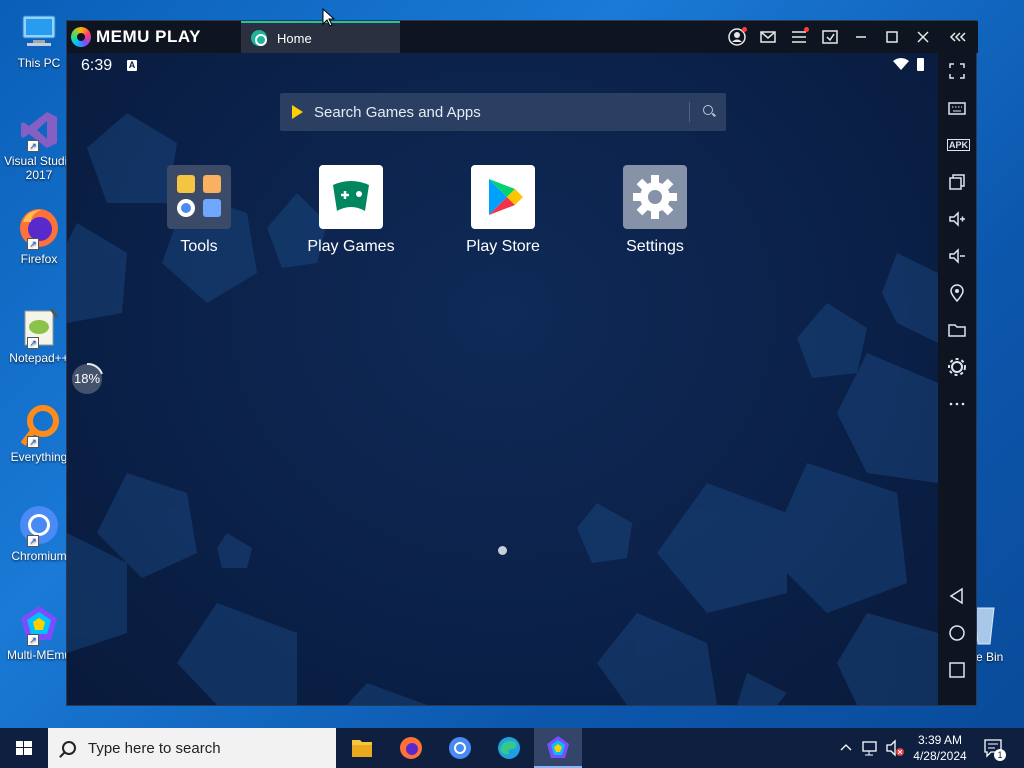 This screenshot has width=1024, height=768. I want to click on taskbar-edge, so click(509, 748).